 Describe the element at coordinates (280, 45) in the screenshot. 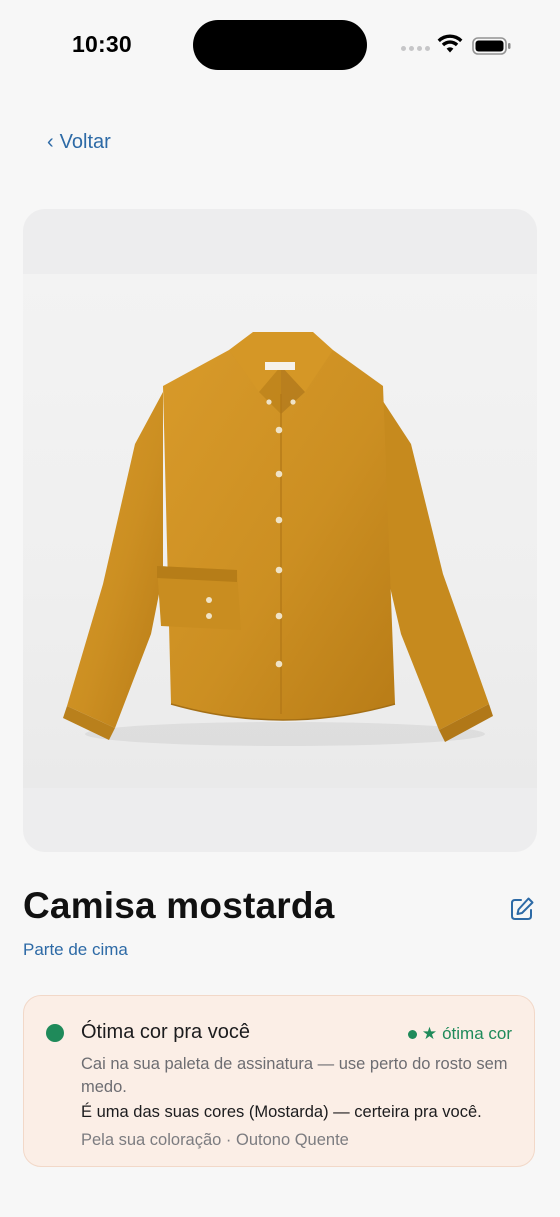

I see `dynamic-island` at that location.